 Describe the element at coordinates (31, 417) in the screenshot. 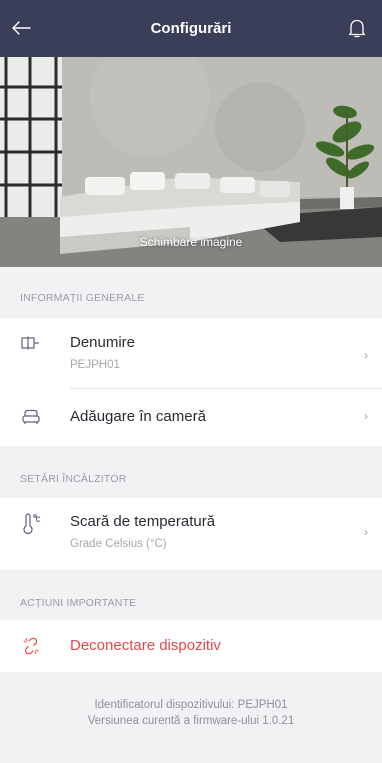

I see `armchair-icon` at that location.